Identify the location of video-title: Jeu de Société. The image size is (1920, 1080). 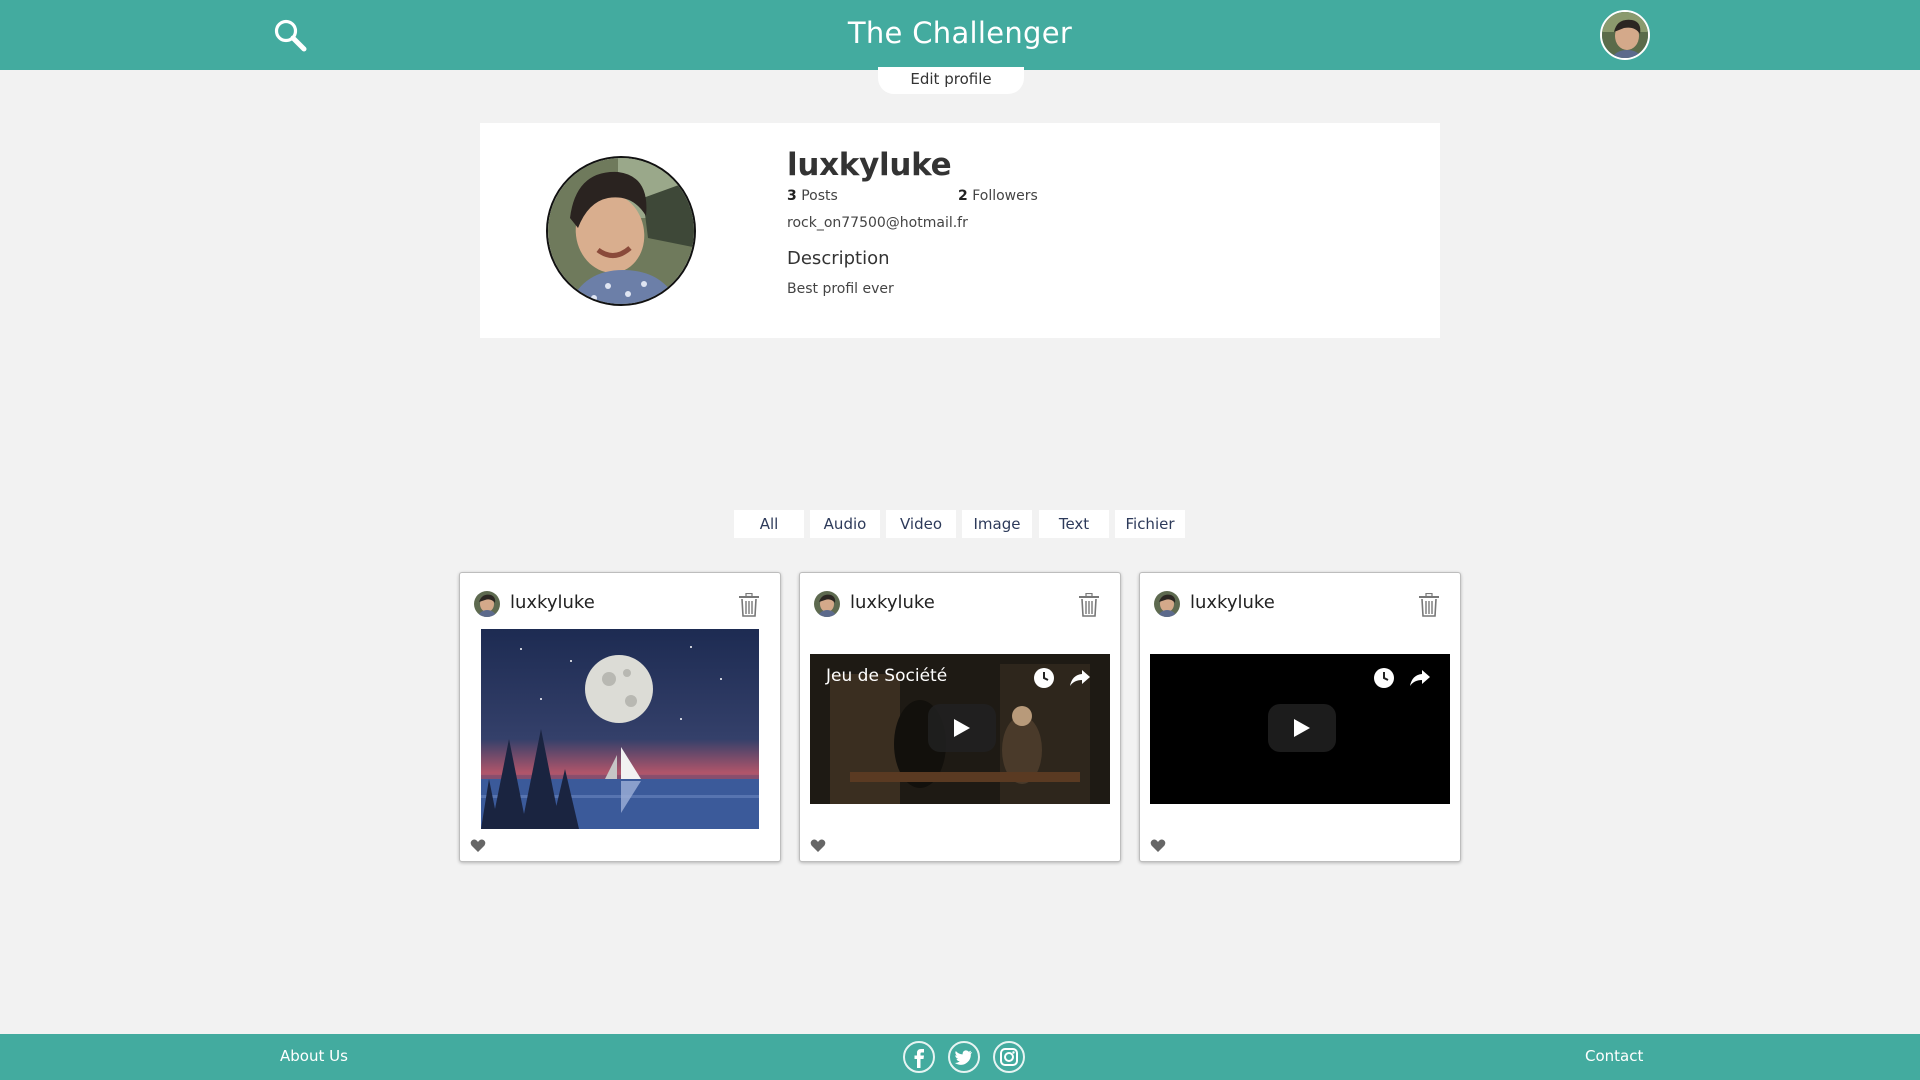
(887, 676).